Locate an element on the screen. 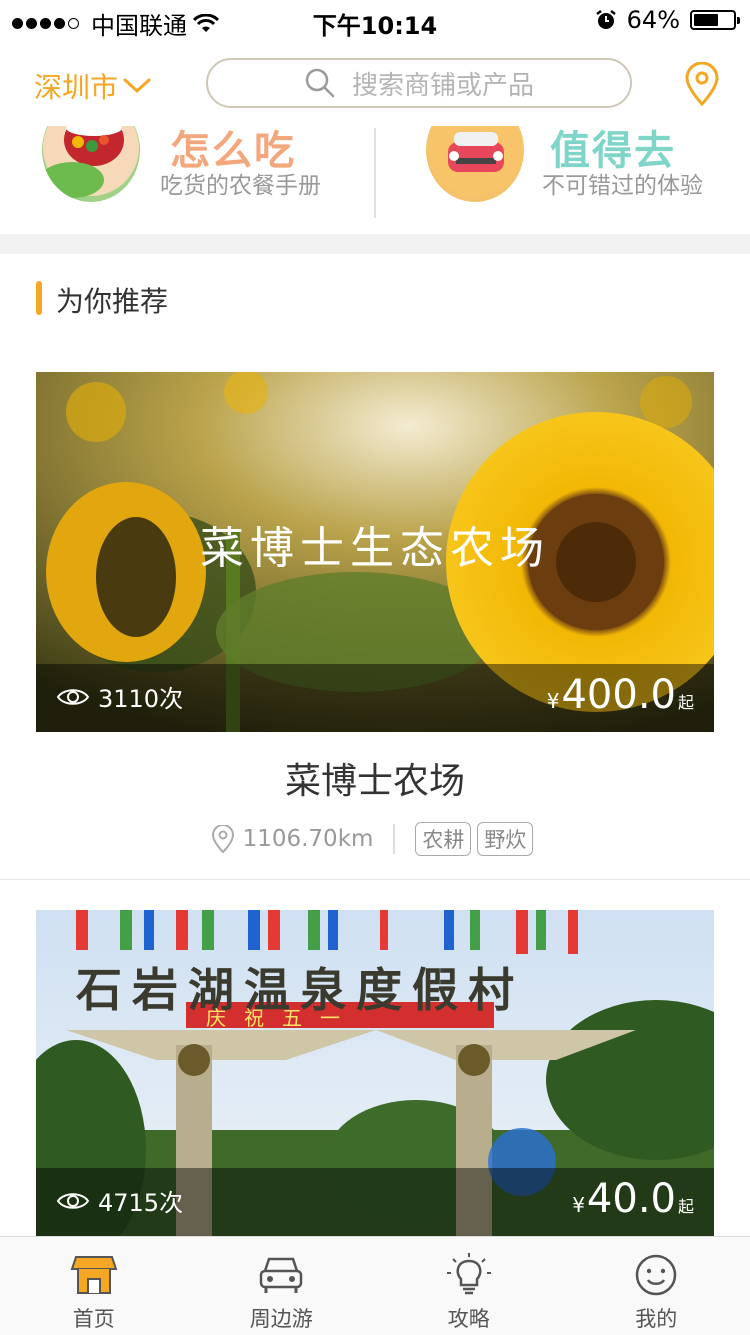 The image size is (750, 1335). farm-image-caption: 菜博士生态农场 is located at coordinates (375, 544).